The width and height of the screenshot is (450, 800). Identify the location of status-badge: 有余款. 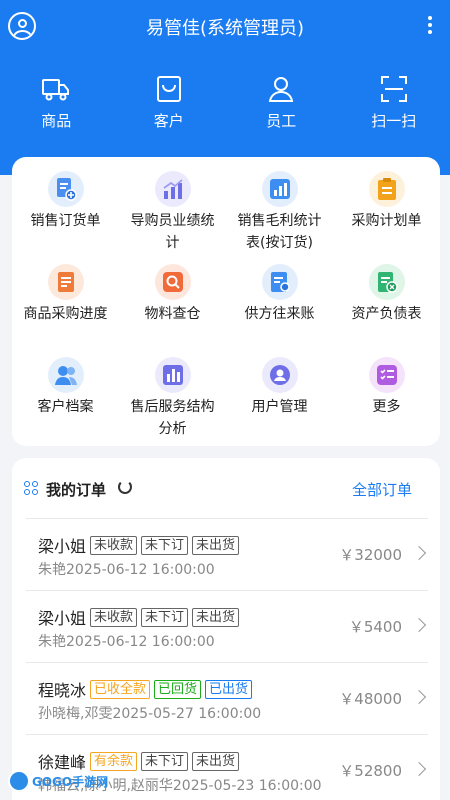
(114, 761).